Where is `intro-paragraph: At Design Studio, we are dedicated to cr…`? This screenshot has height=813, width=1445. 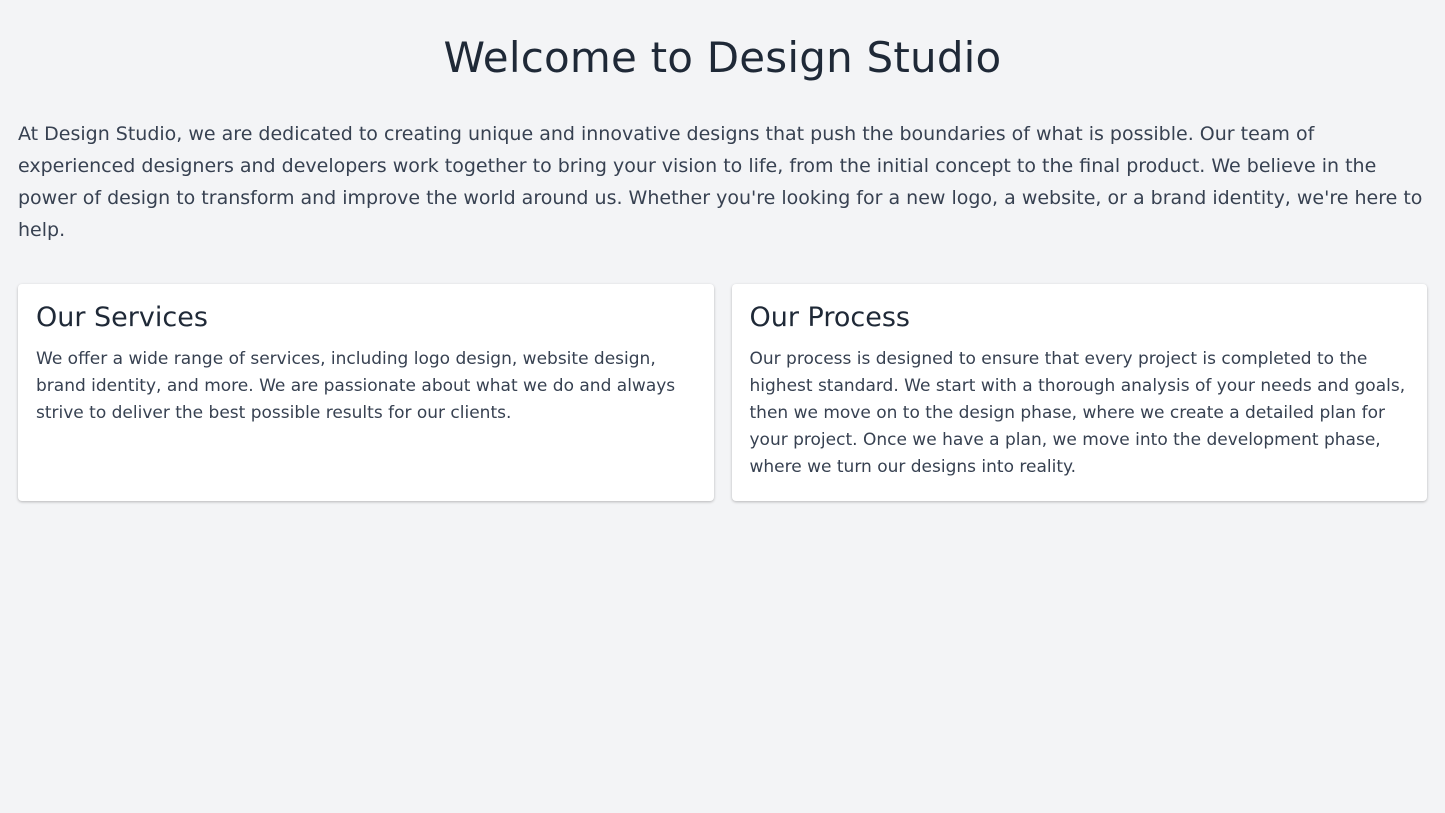
intro-paragraph: At Design Studio, we are dedicated to cr… is located at coordinates (720, 182).